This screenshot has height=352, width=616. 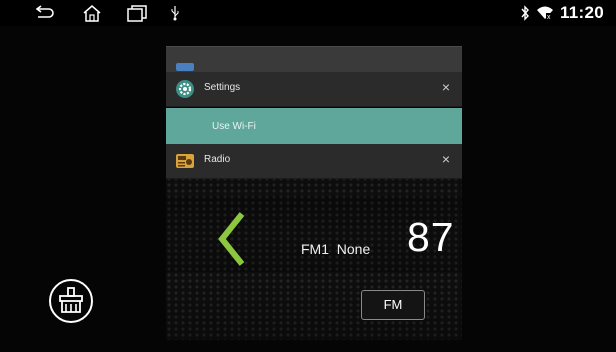 I want to click on recents-icon, so click(x=137, y=13).